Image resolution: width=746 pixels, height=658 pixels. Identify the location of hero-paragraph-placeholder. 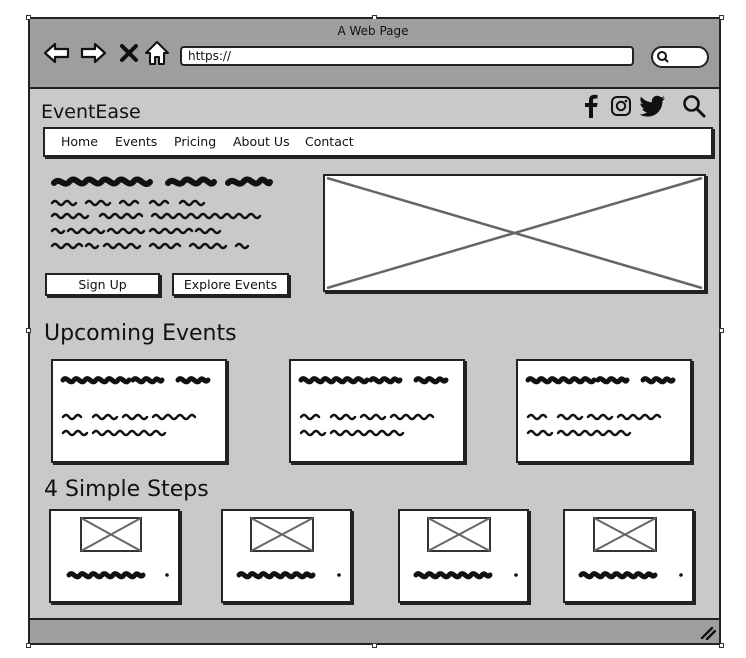
(156, 224).